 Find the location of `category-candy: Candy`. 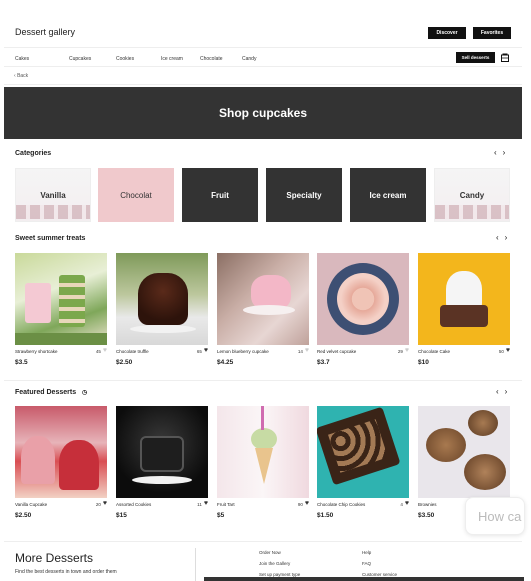

category-candy: Candy is located at coordinates (472, 195).